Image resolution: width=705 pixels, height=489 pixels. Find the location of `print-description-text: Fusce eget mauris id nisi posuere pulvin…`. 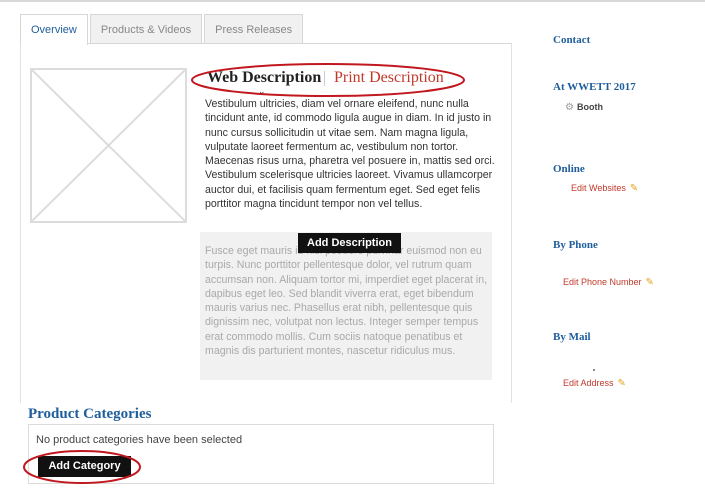

print-description-text: Fusce eget mauris id nisi posuere pulvin… is located at coordinates (346, 301).